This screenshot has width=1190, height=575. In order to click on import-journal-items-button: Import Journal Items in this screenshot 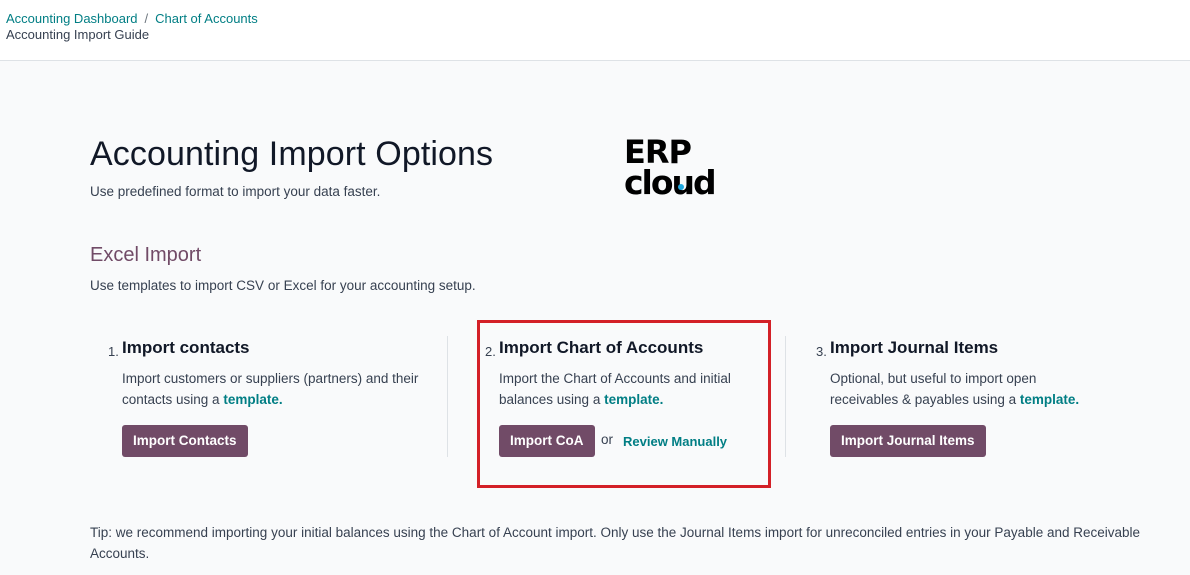, I will do `click(908, 441)`.